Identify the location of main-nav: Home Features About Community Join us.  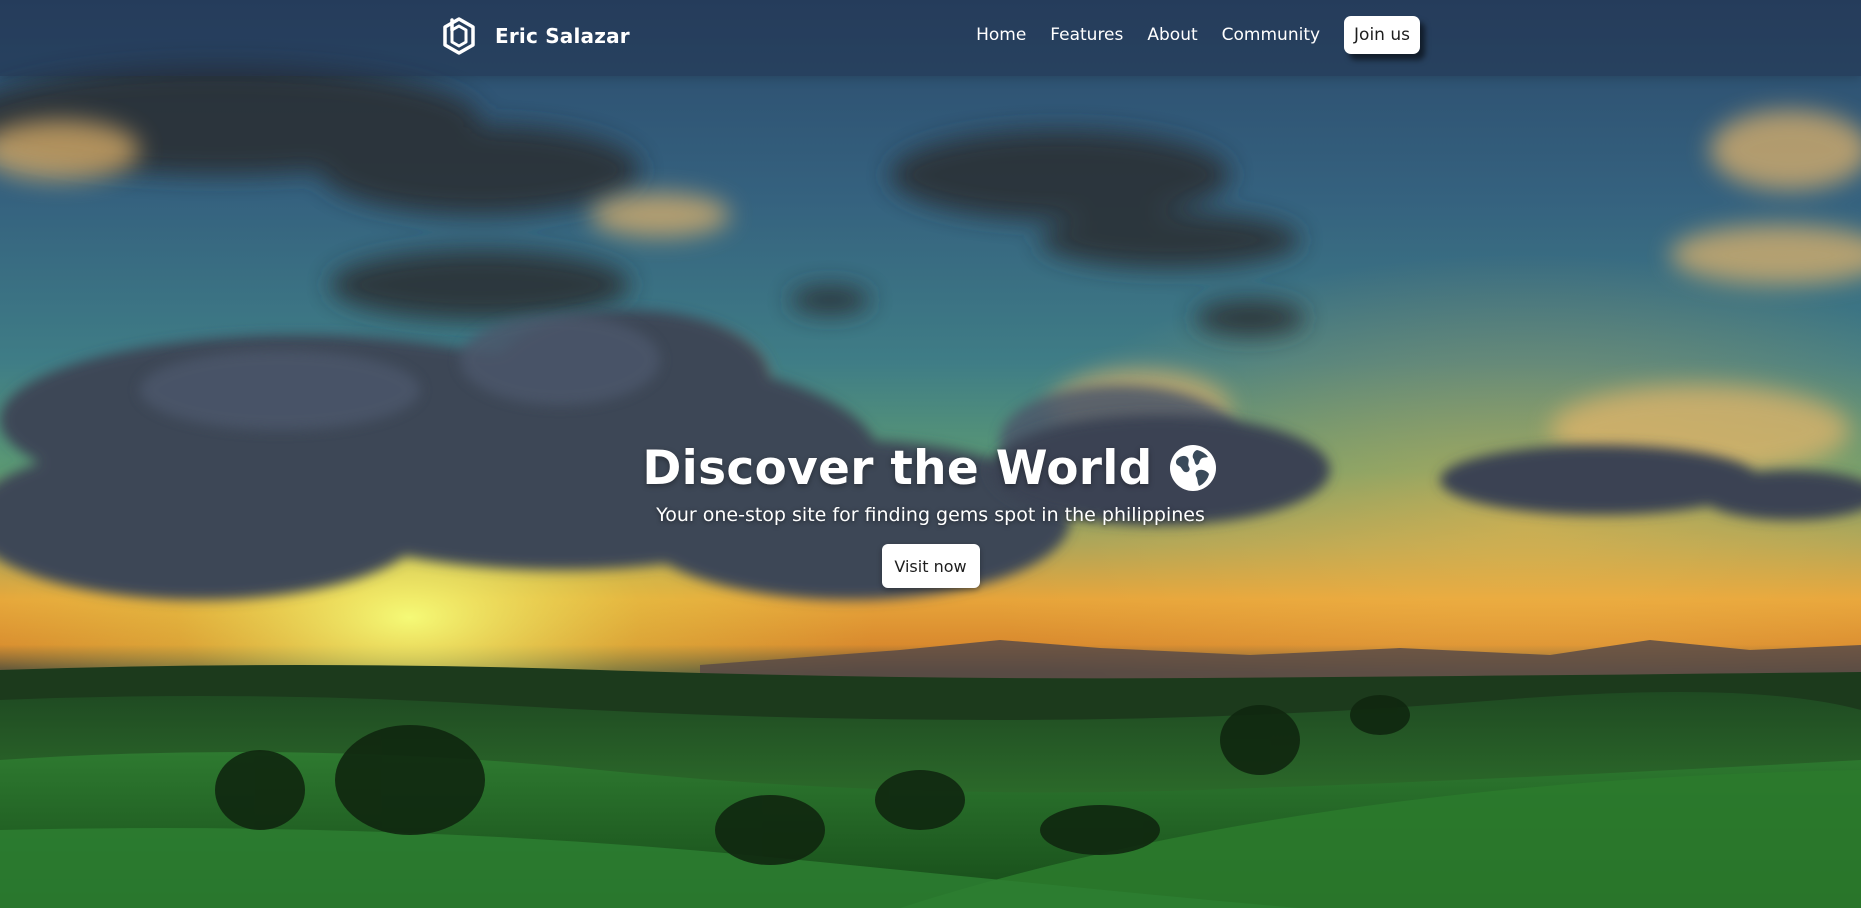
(1198, 35).